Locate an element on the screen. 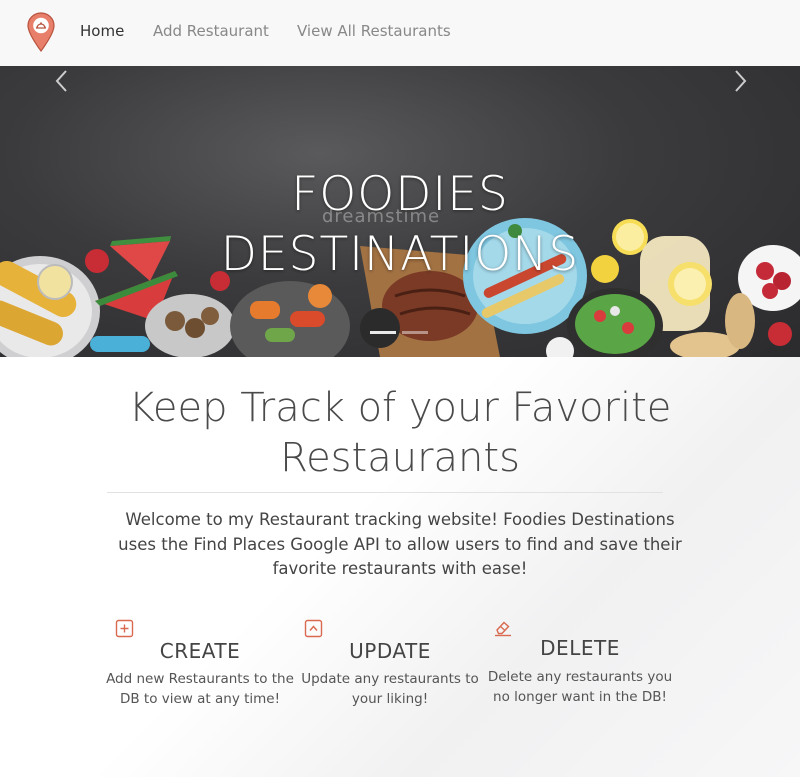  navbar: Home Add Restaurant View All Restaurants is located at coordinates (400, 33).